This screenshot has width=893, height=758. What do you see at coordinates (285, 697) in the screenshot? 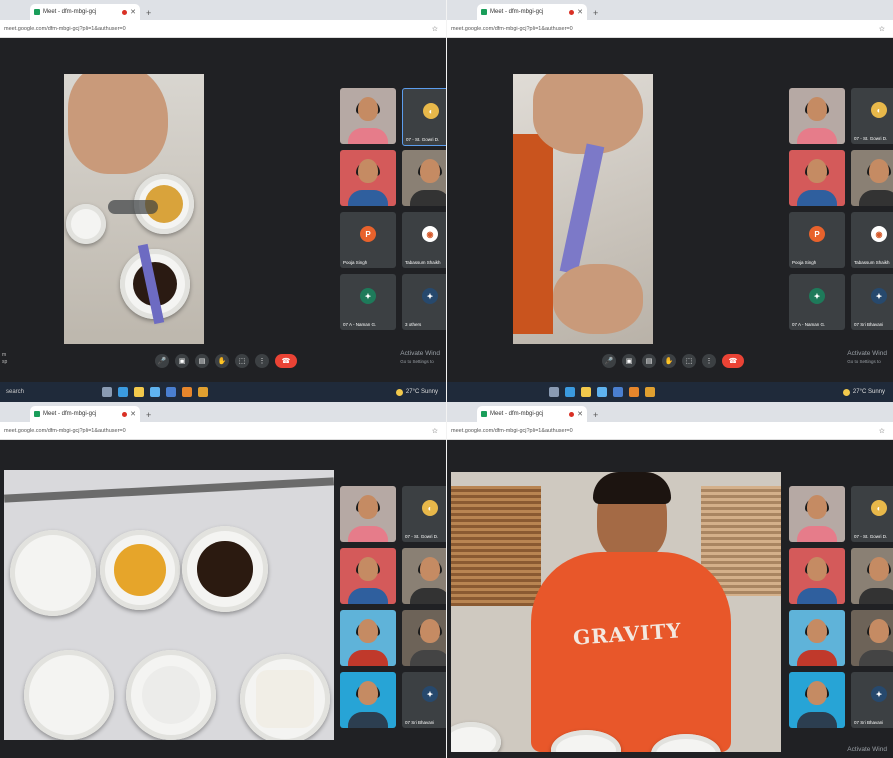
I see `bowl-soap` at bounding box center [285, 697].